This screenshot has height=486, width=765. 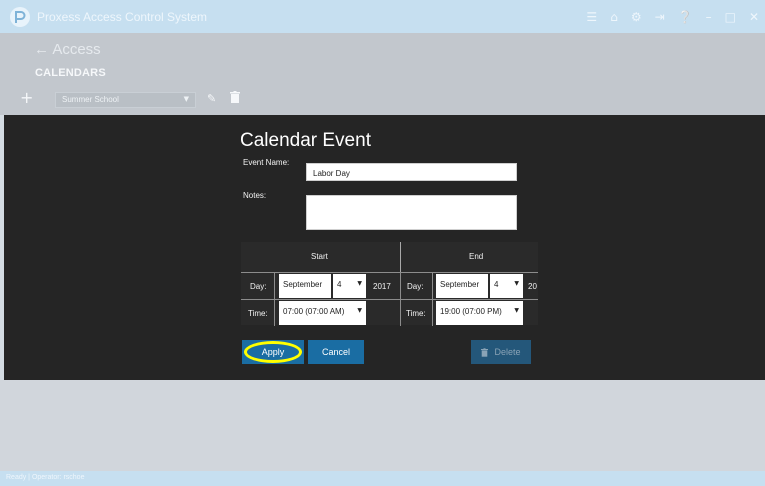 What do you see at coordinates (471, 311) in the screenshot?
I see `end-time-value: 19:00 (07:00 PM)` at bounding box center [471, 311].